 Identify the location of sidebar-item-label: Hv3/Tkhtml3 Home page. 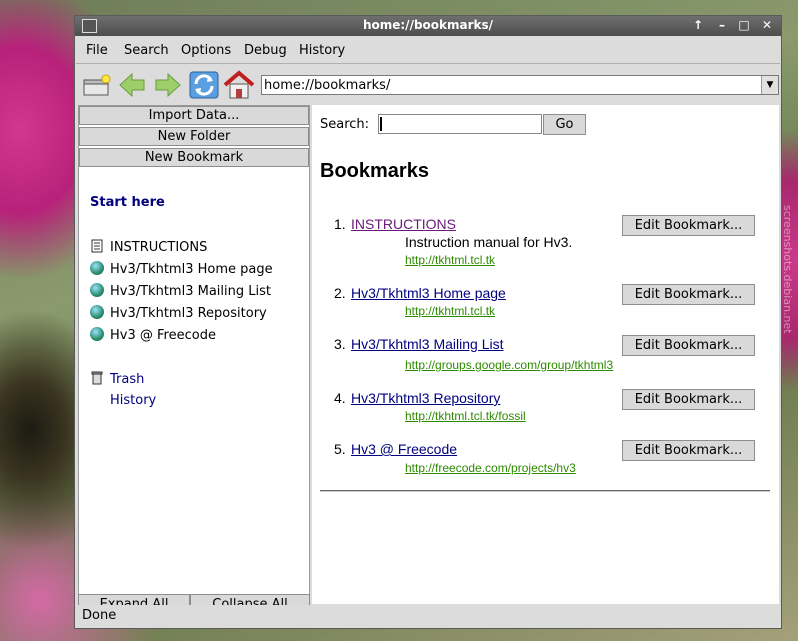
(191, 269).